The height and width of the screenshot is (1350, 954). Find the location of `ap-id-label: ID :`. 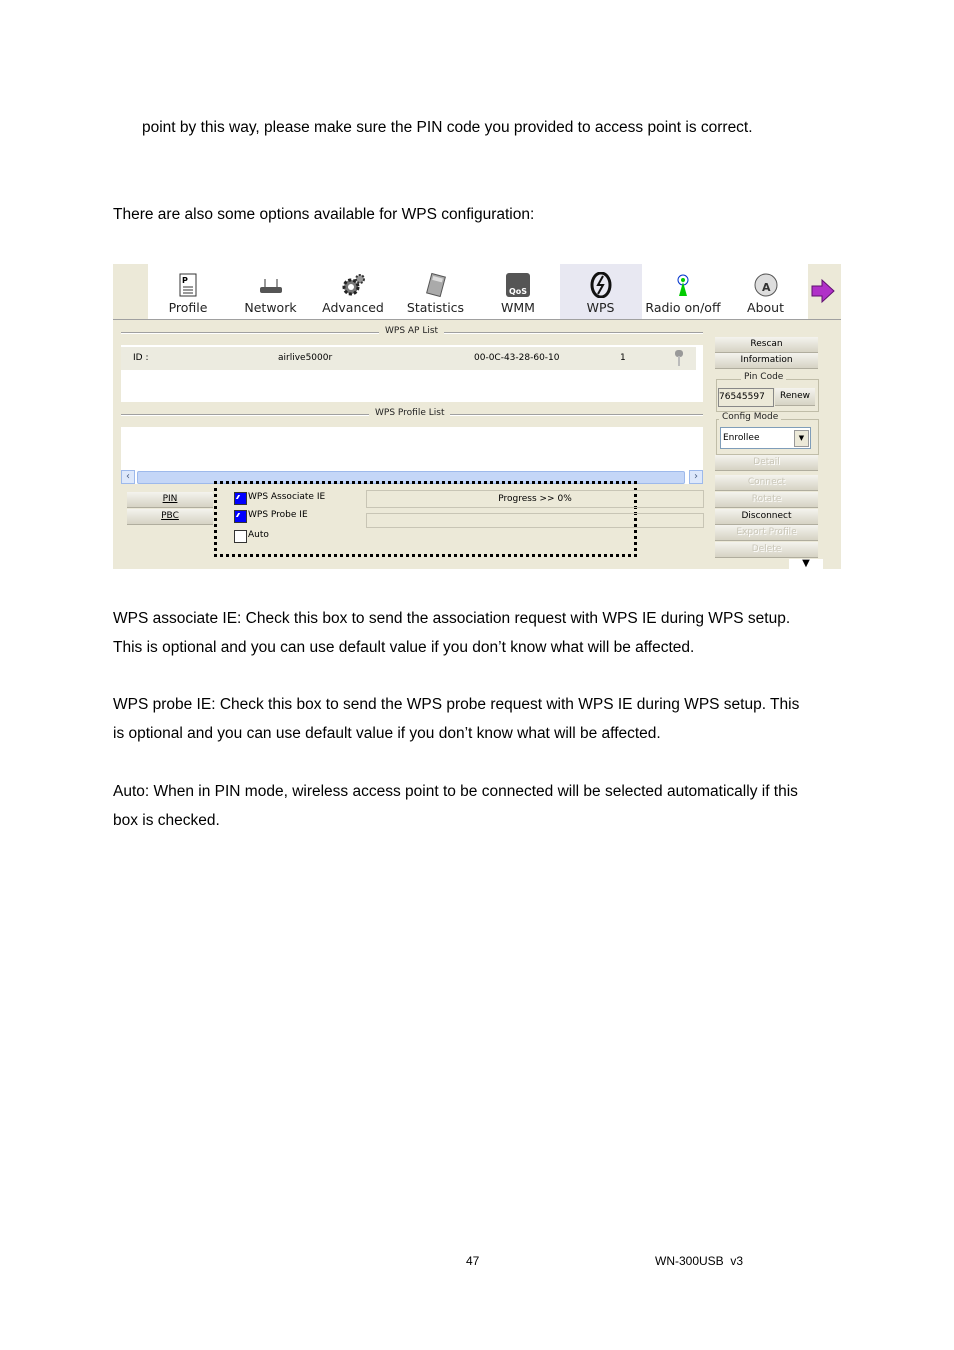

ap-id-label: ID : is located at coordinates (141, 358).